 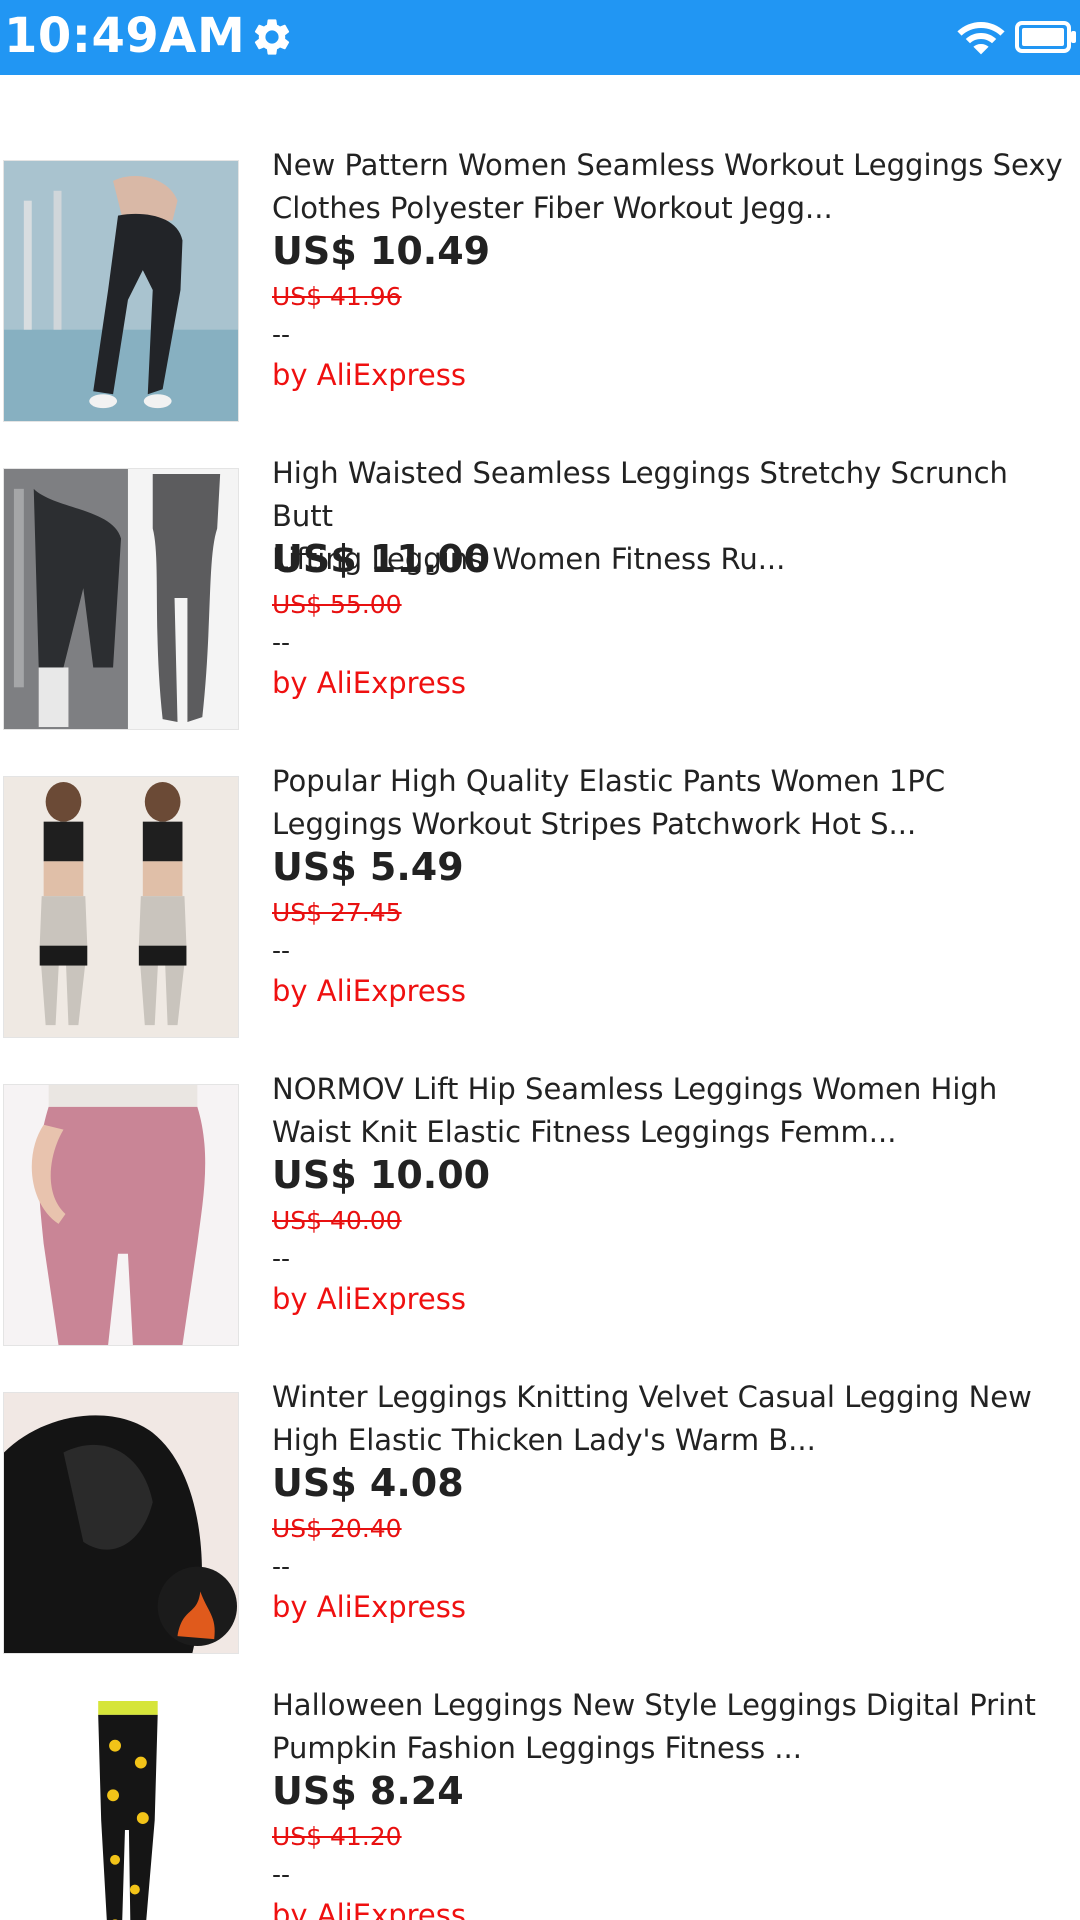 What do you see at coordinates (381, 559) in the screenshot?
I see `product-price: US$ 11.00` at bounding box center [381, 559].